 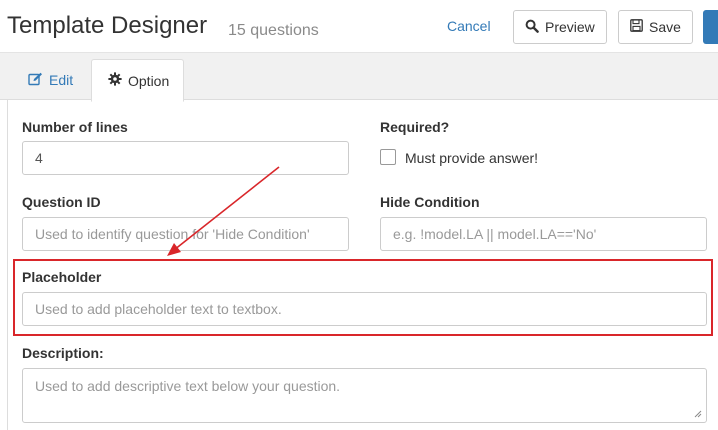 I want to click on annotation-arrow, so click(x=223, y=211).